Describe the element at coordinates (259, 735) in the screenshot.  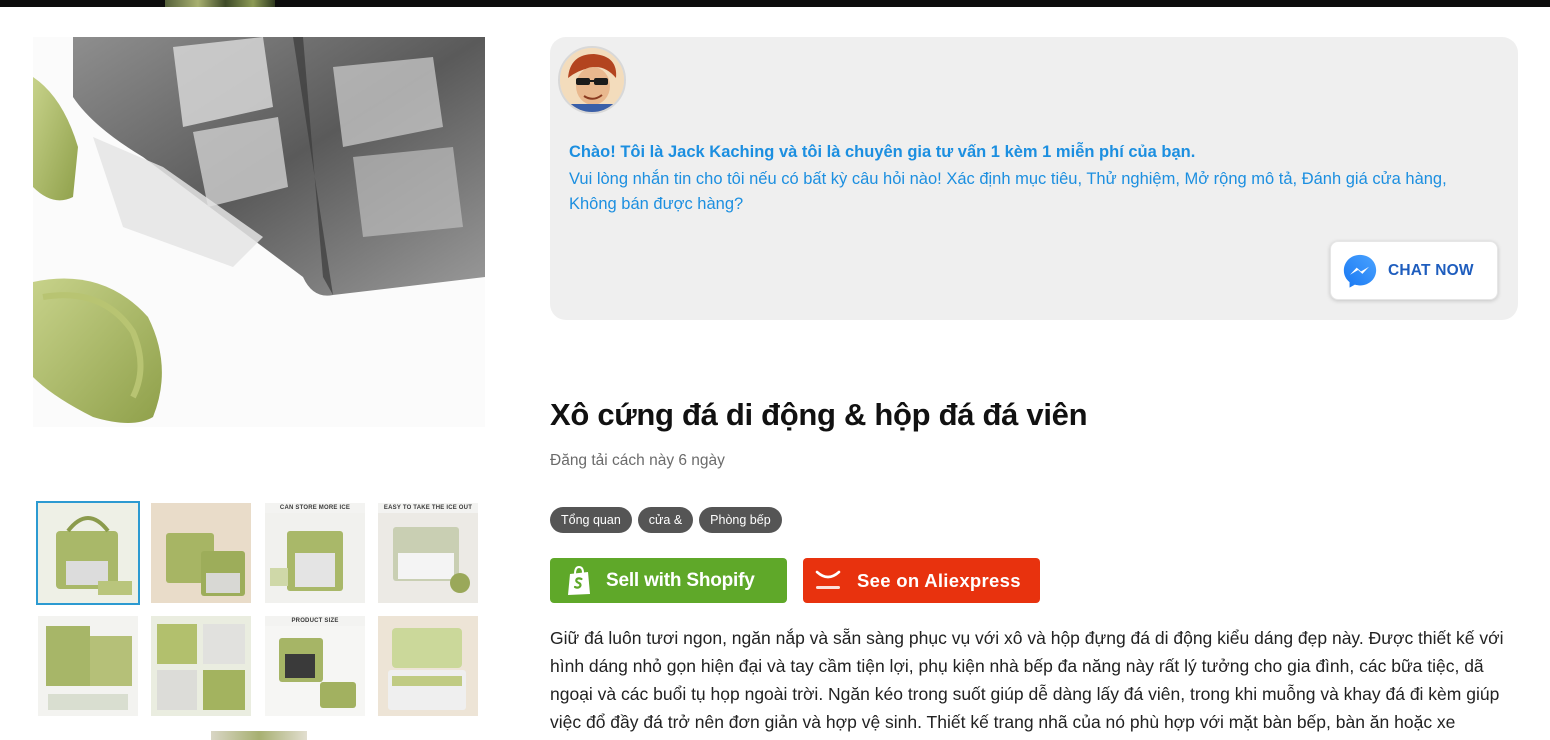
I see `thumbnail-9-partial` at that location.